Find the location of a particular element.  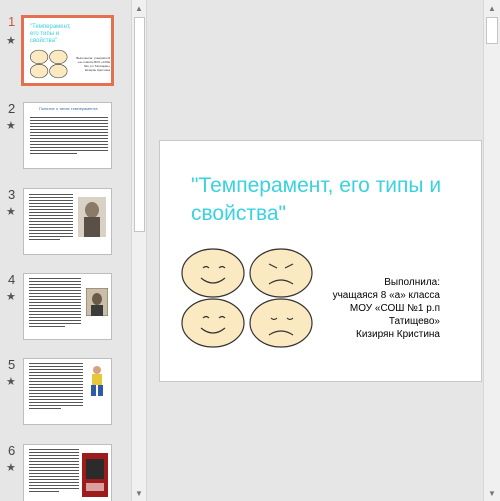

thumbnail-title: "Темперамент, его типы и свойства" is located at coordinates (50, 34).